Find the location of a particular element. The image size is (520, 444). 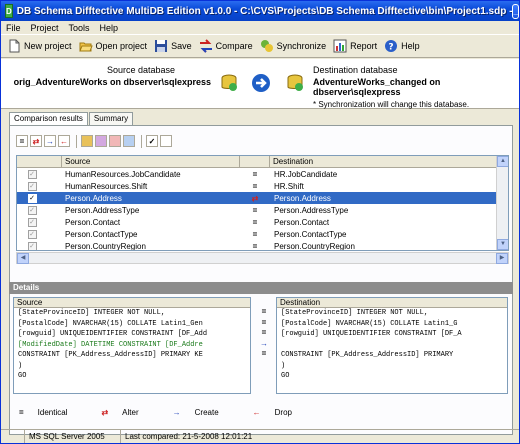

table-row: ✓ Person.AddressType = Person.AddressType is located at coordinates (262, 210).